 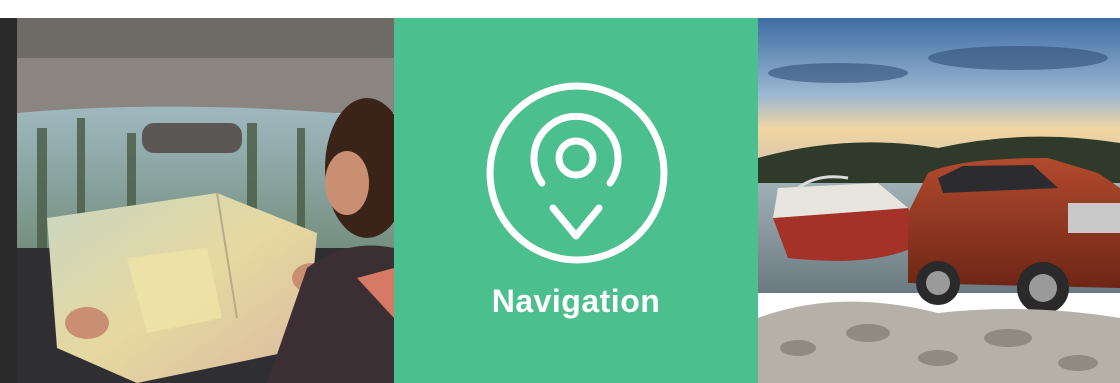 I want to click on navigation-label: Navigation, so click(x=576, y=301).